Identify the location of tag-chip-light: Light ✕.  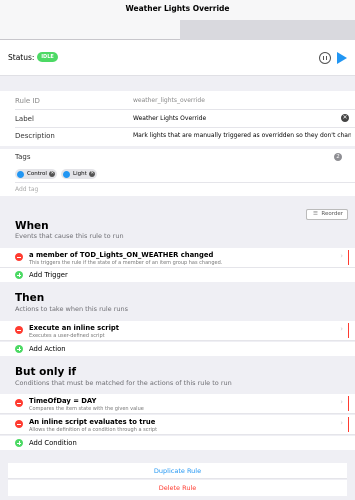
(79, 174).